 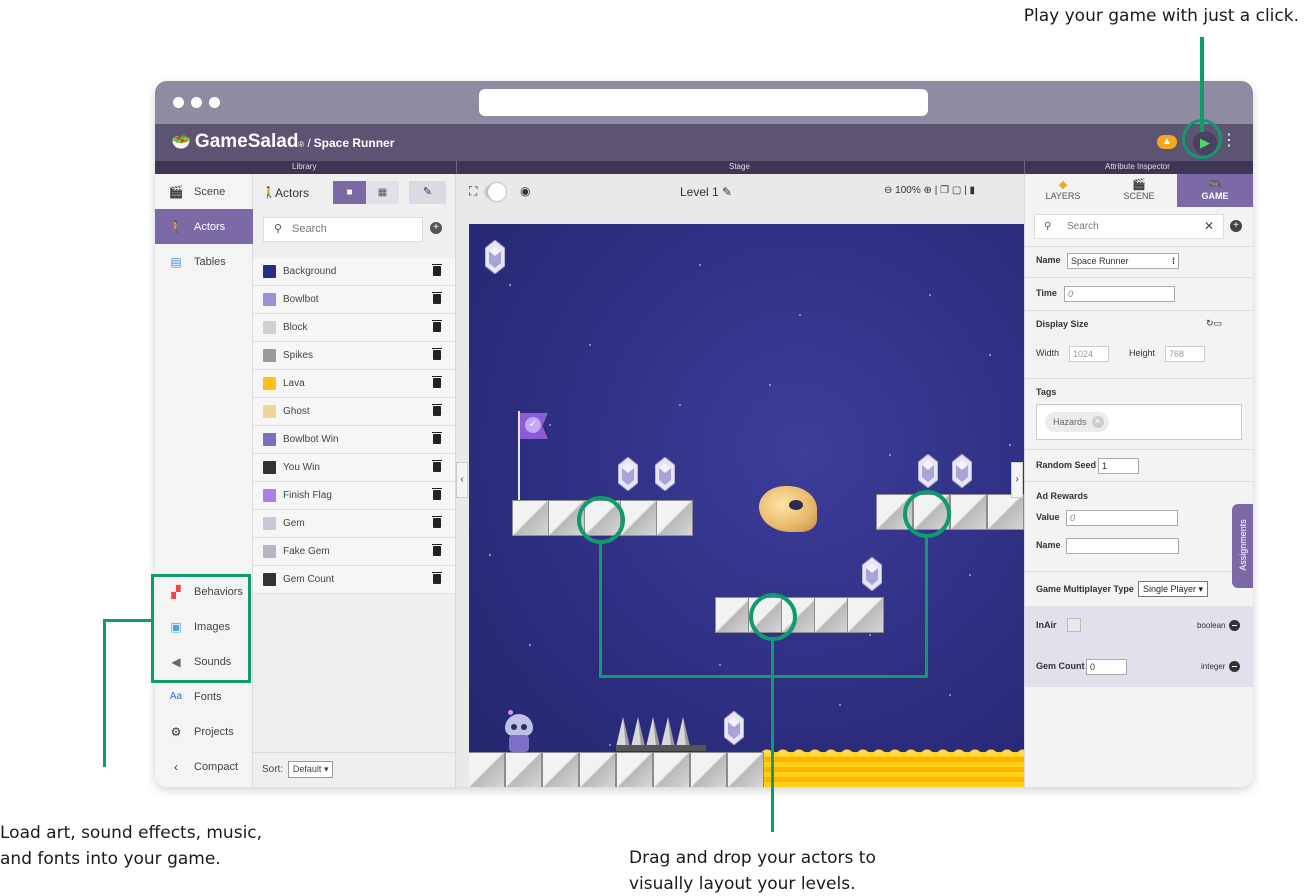 What do you see at coordinates (354, 272) in the screenshot?
I see `actor-row: Background` at bounding box center [354, 272].